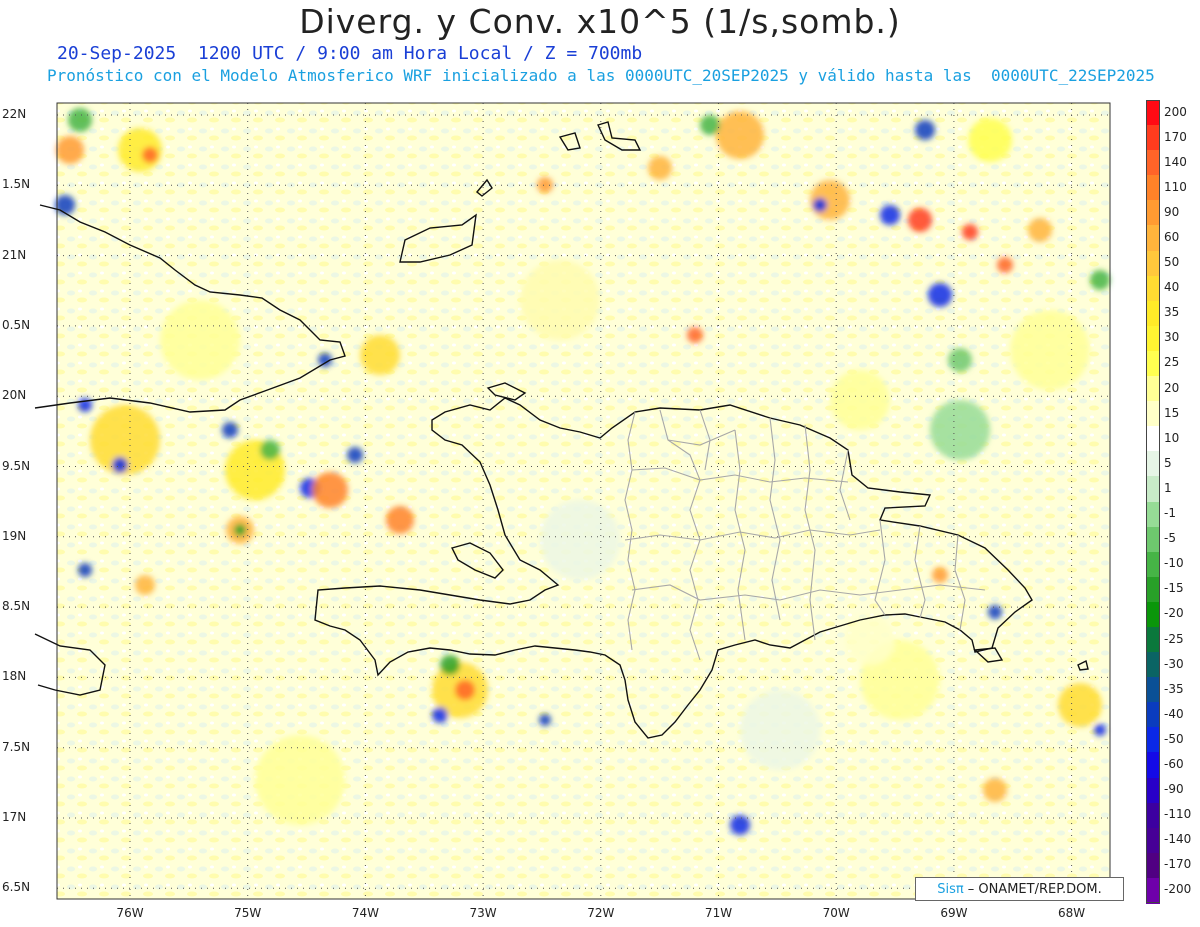 This screenshot has width=1200, height=927. What do you see at coordinates (1175, 186) in the screenshot?
I see `colorbar-label: 110` at bounding box center [1175, 186].